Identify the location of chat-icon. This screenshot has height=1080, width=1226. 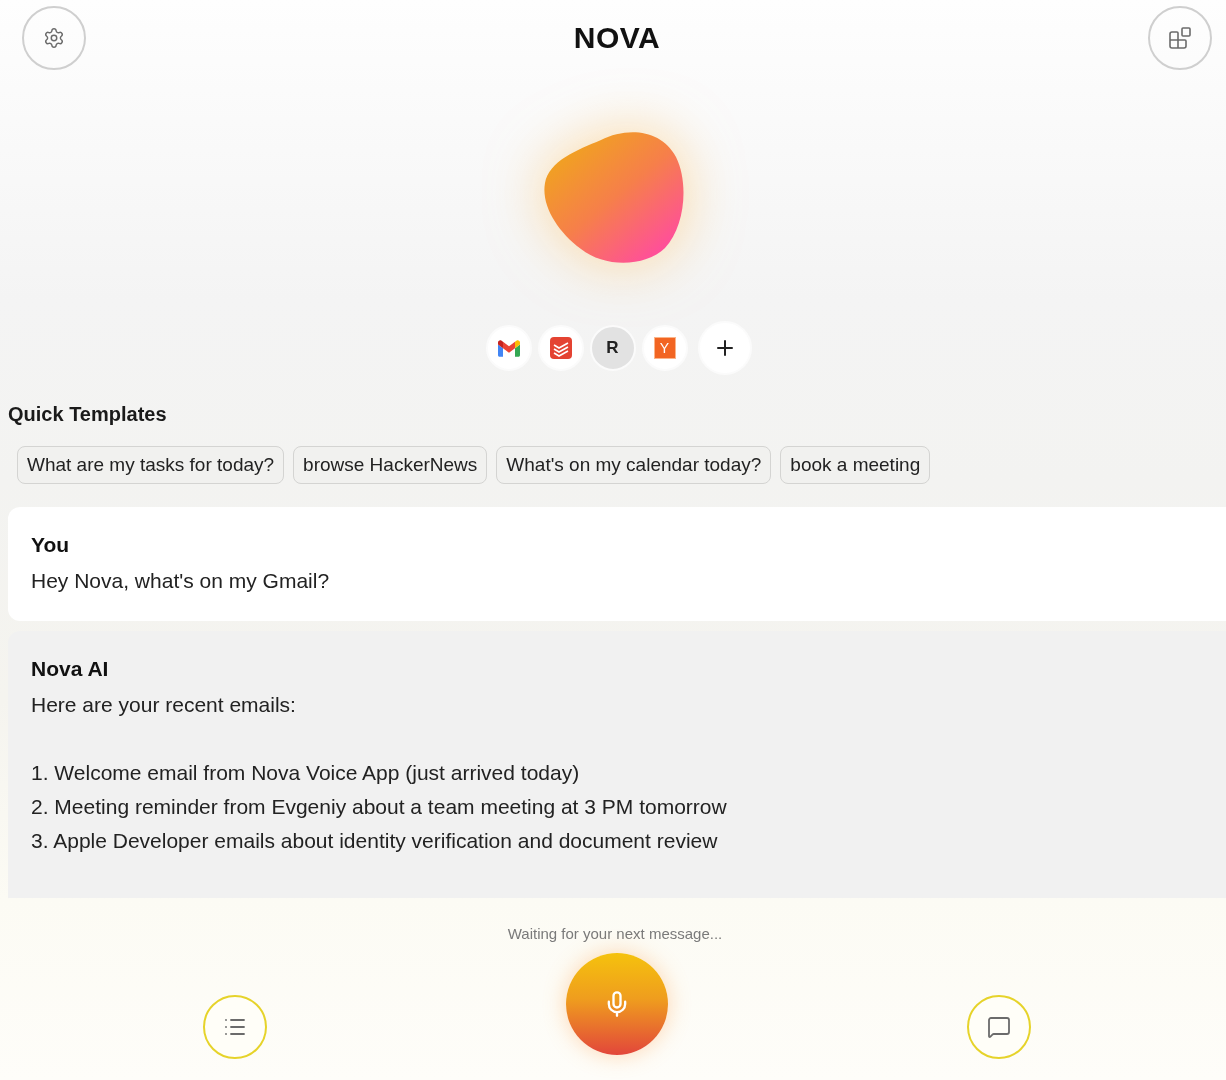
(999, 1027).